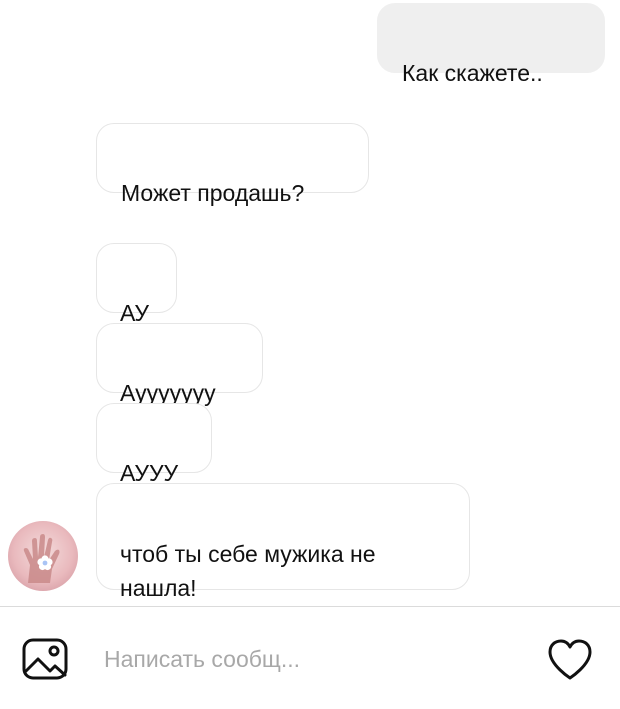  Describe the element at coordinates (136, 284) in the screenshot. I see `incoming-message-bubble: АУ` at that location.